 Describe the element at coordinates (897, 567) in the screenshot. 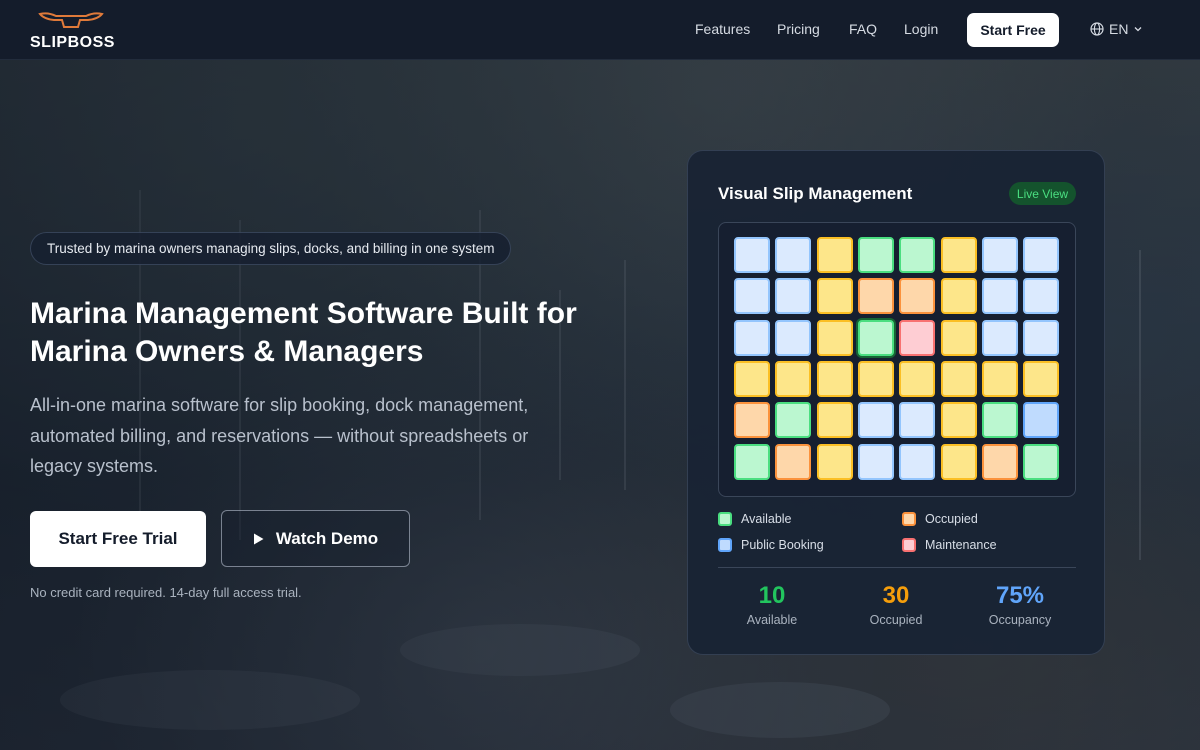

I see `stats-divider` at that location.